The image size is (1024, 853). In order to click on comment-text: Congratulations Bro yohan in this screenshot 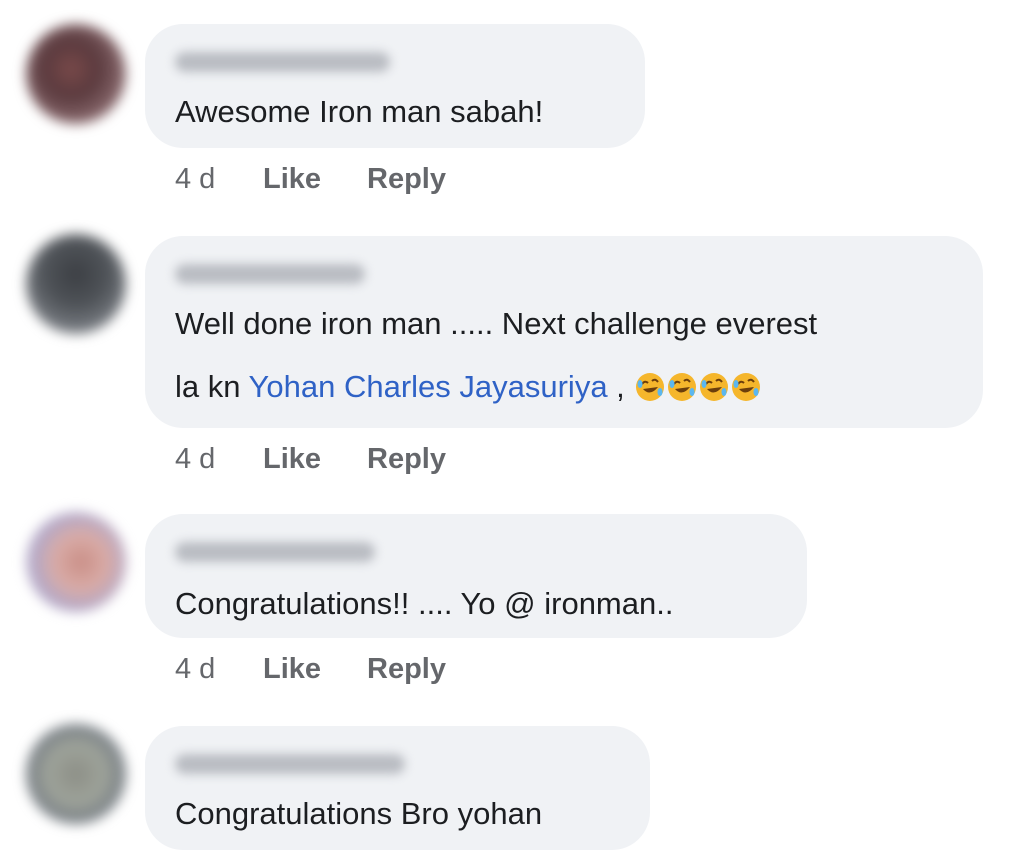, I will do `click(359, 813)`.